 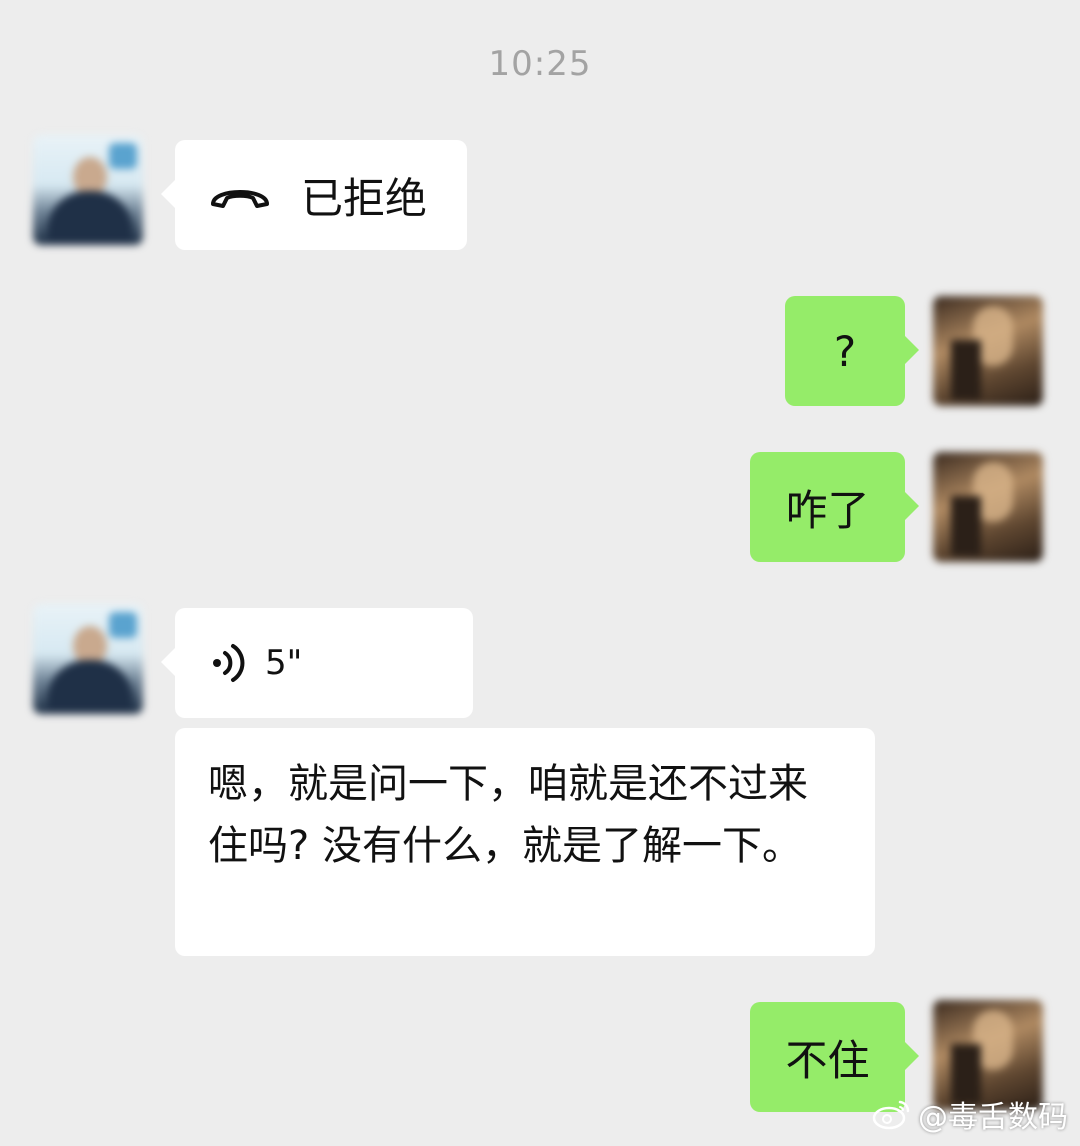 I want to click on message-text: ?, so click(x=845, y=351).